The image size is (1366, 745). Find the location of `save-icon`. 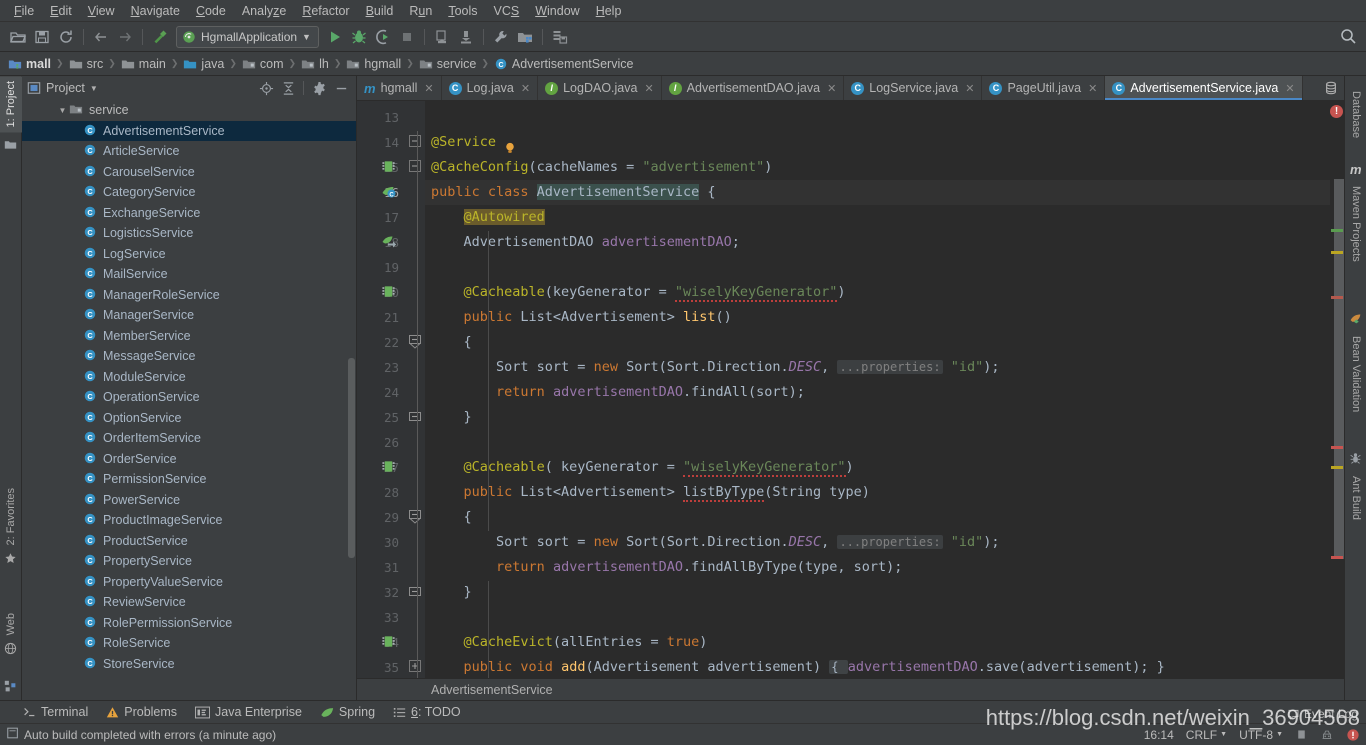

save-icon is located at coordinates (42, 37).